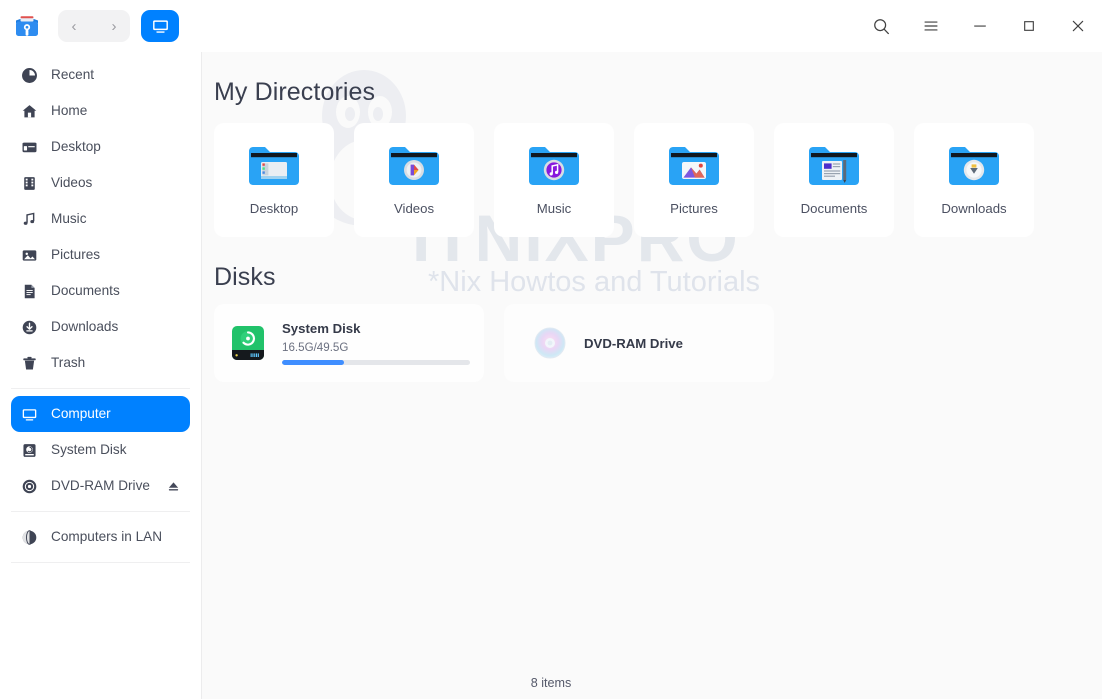  Describe the element at coordinates (694, 208) in the screenshot. I see `folder-name: Pictures` at that location.